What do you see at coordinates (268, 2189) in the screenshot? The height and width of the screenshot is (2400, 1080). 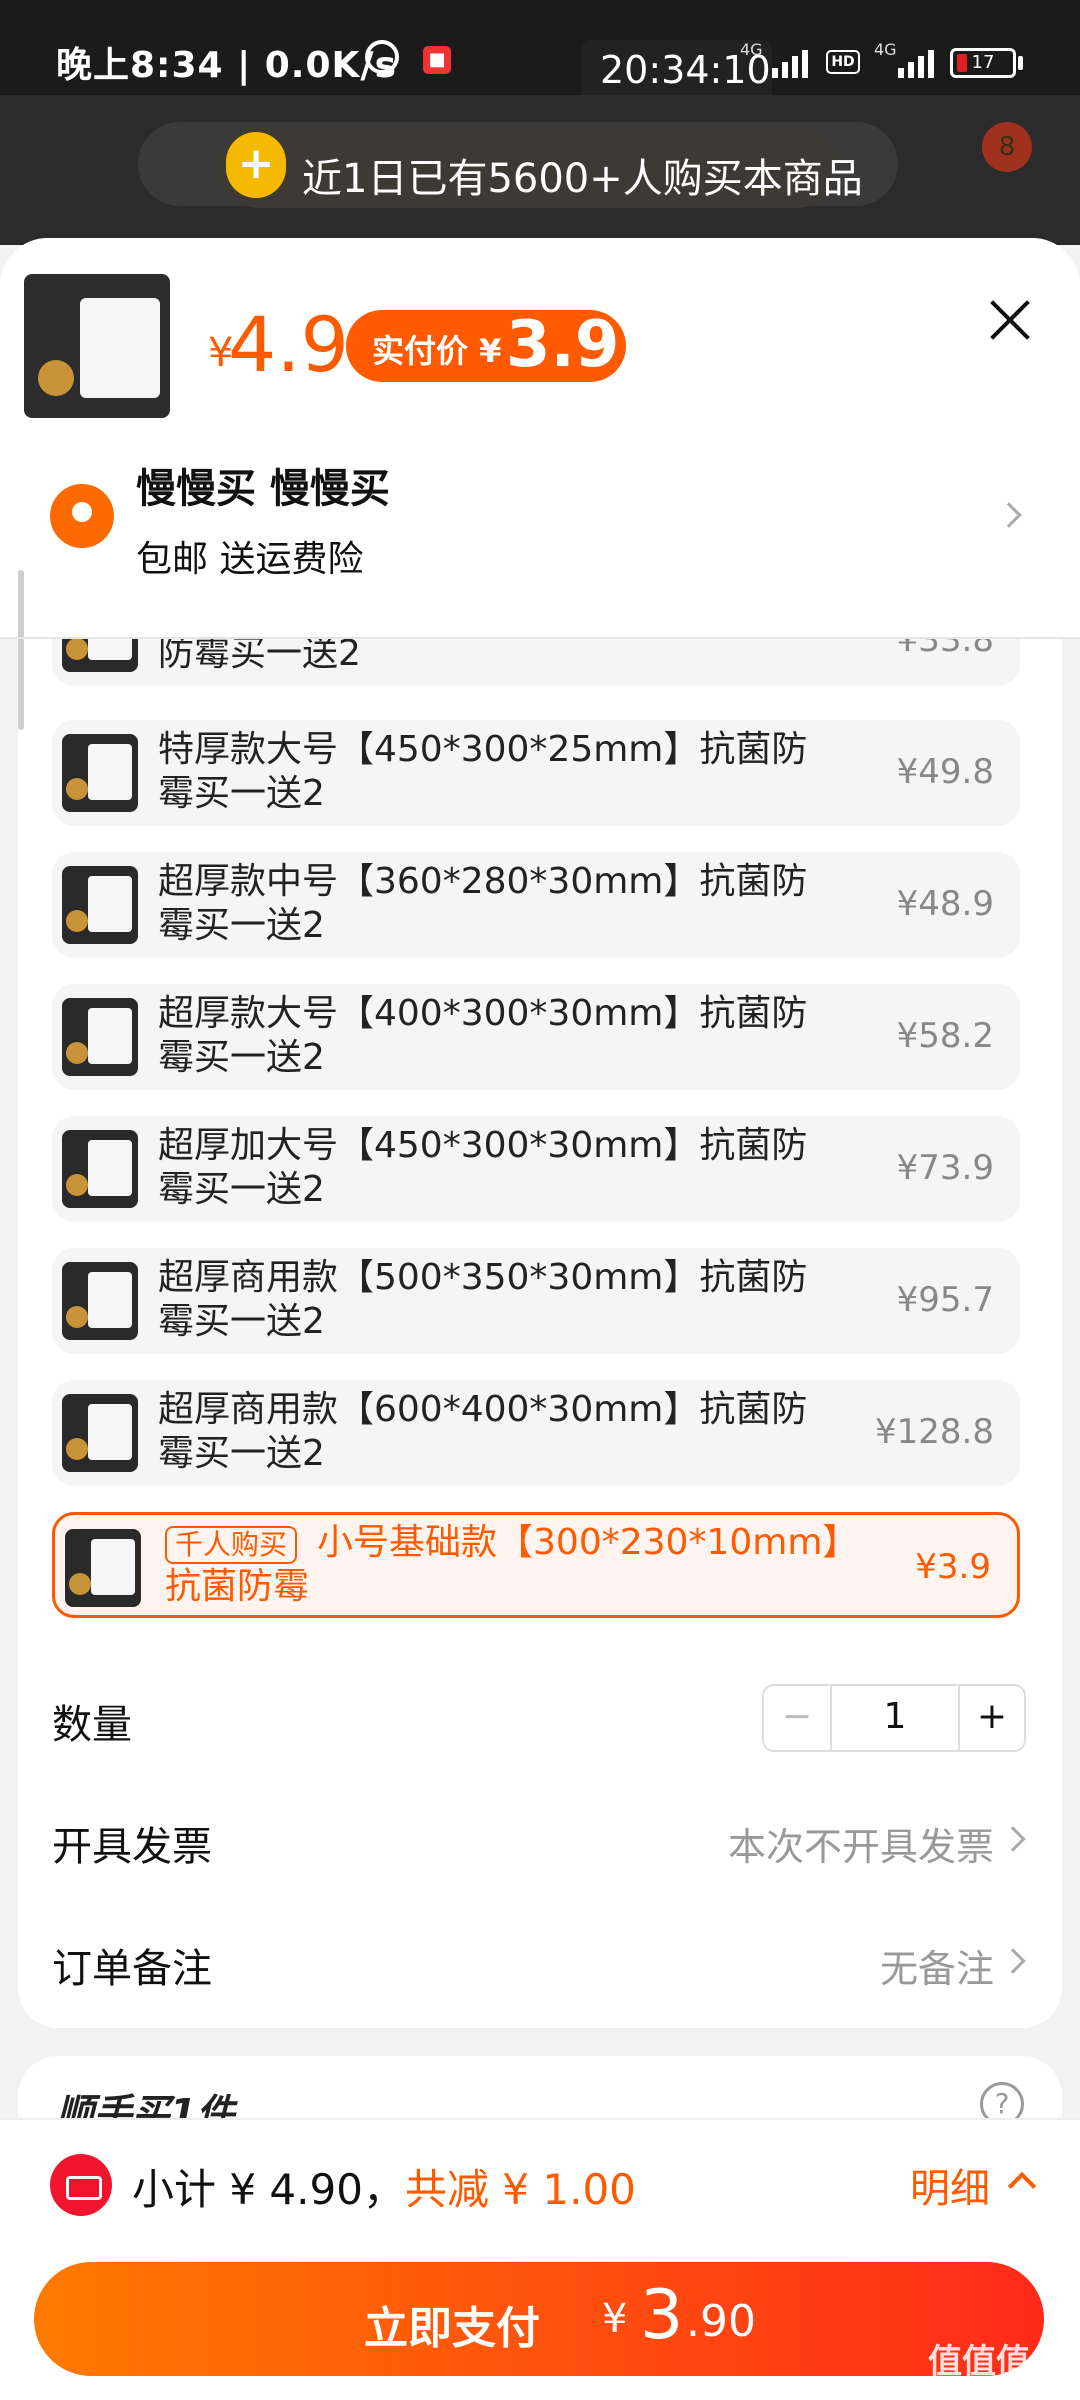 I see `subtotal-text: 小计 ¥ 4.90，` at bounding box center [268, 2189].